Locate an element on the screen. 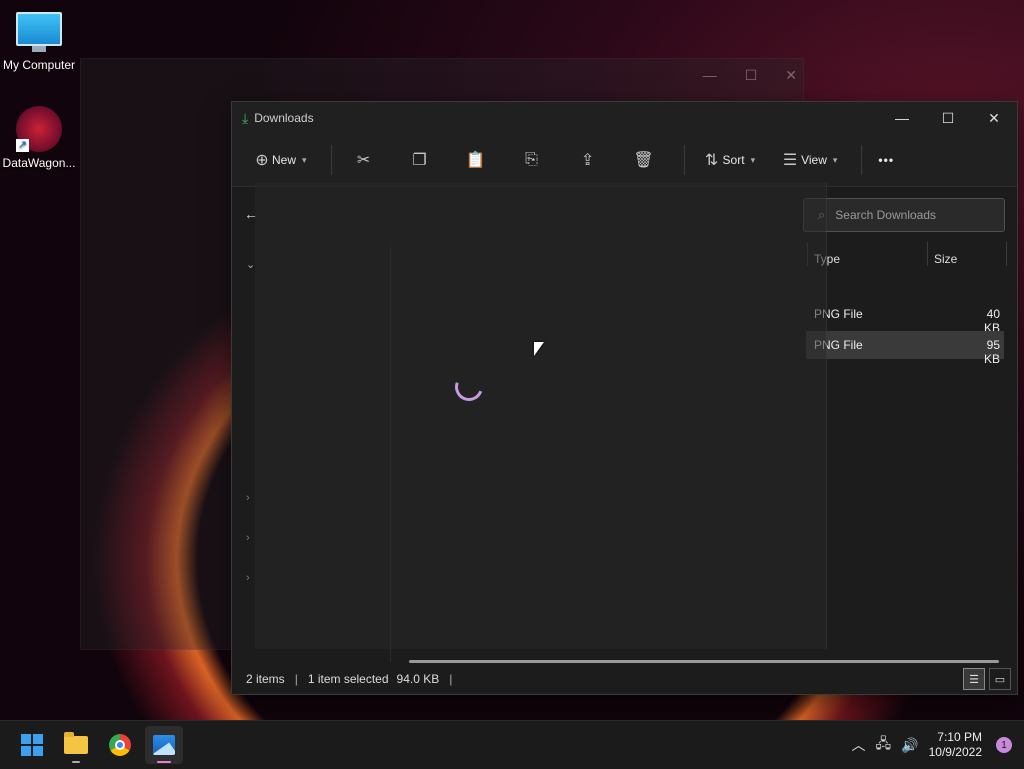 The width and height of the screenshot is (1024, 769). horizontal-scrollbar is located at coordinates (704, 661).